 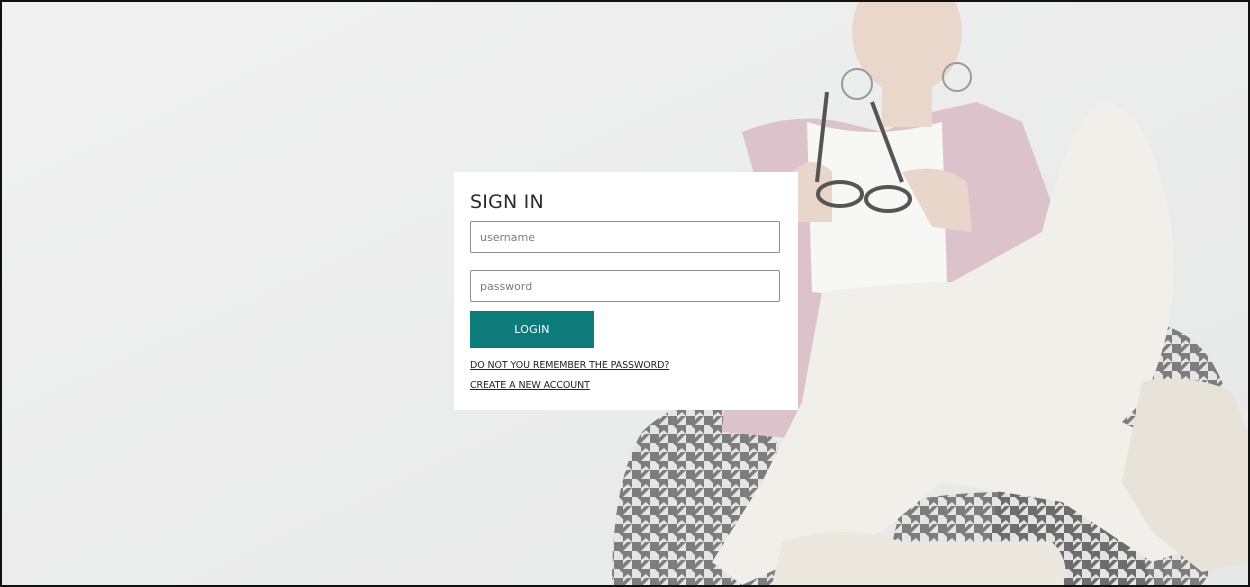 I want to click on create-account-link: CREATE A NEW ACCOUNT, so click(x=530, y=385).